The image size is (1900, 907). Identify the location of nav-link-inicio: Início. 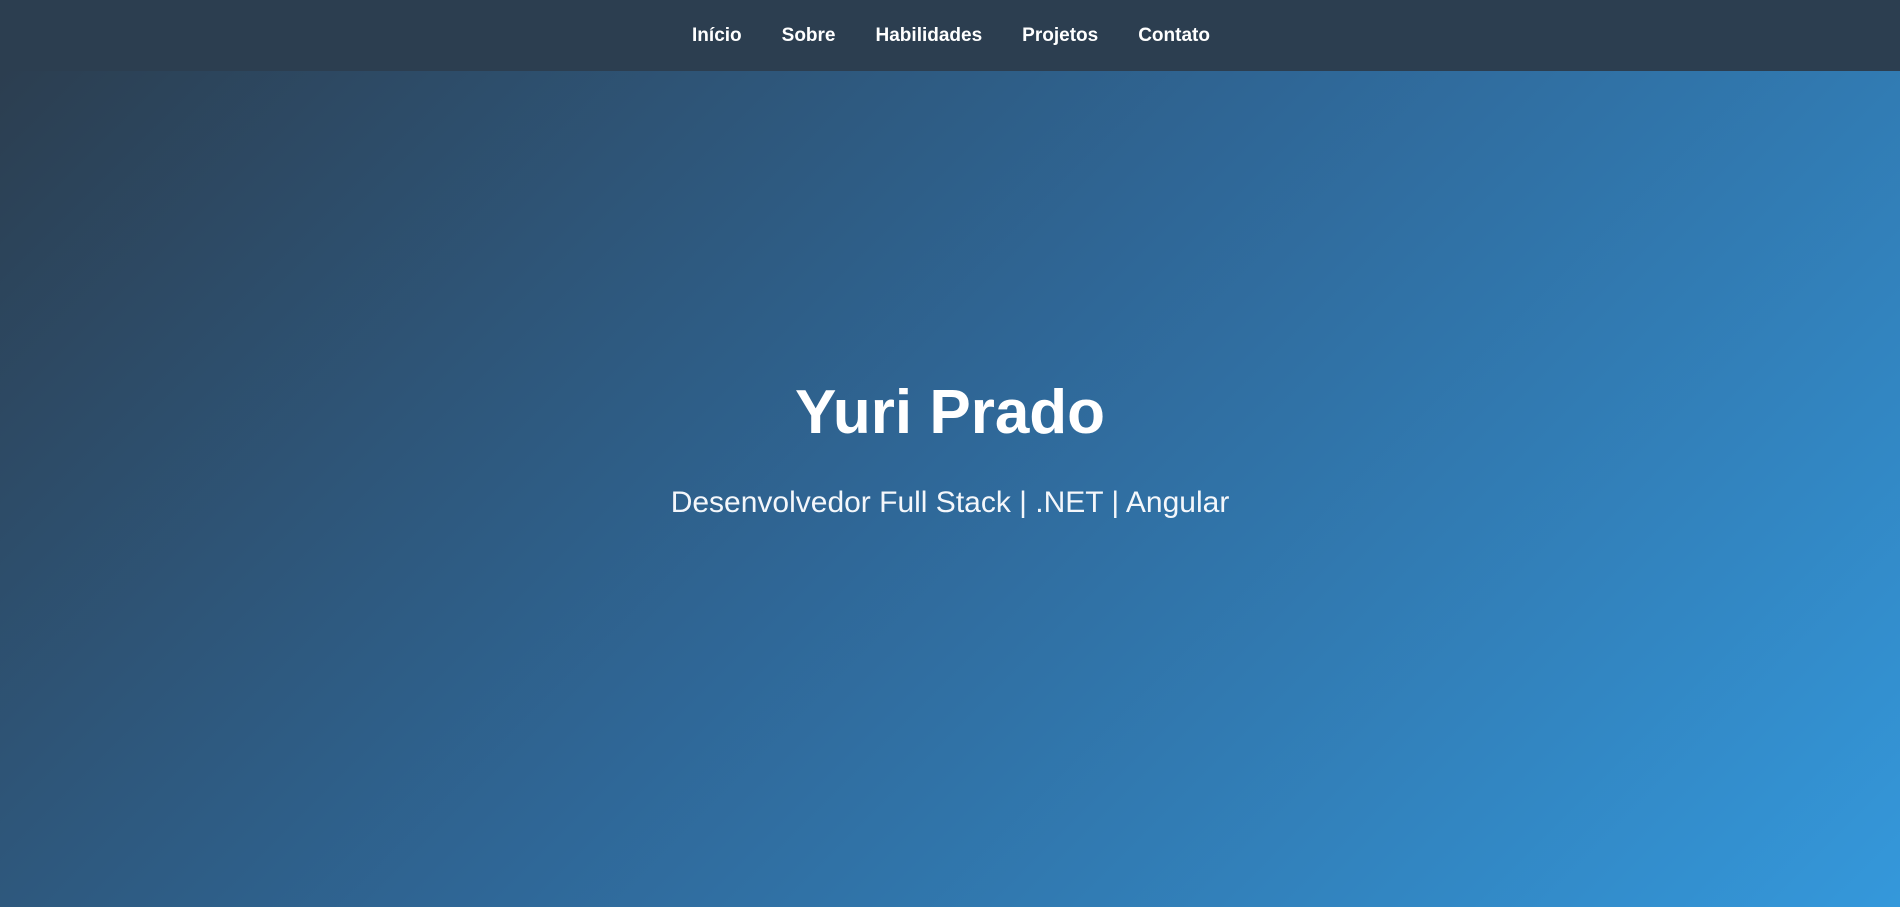
(717, 35).